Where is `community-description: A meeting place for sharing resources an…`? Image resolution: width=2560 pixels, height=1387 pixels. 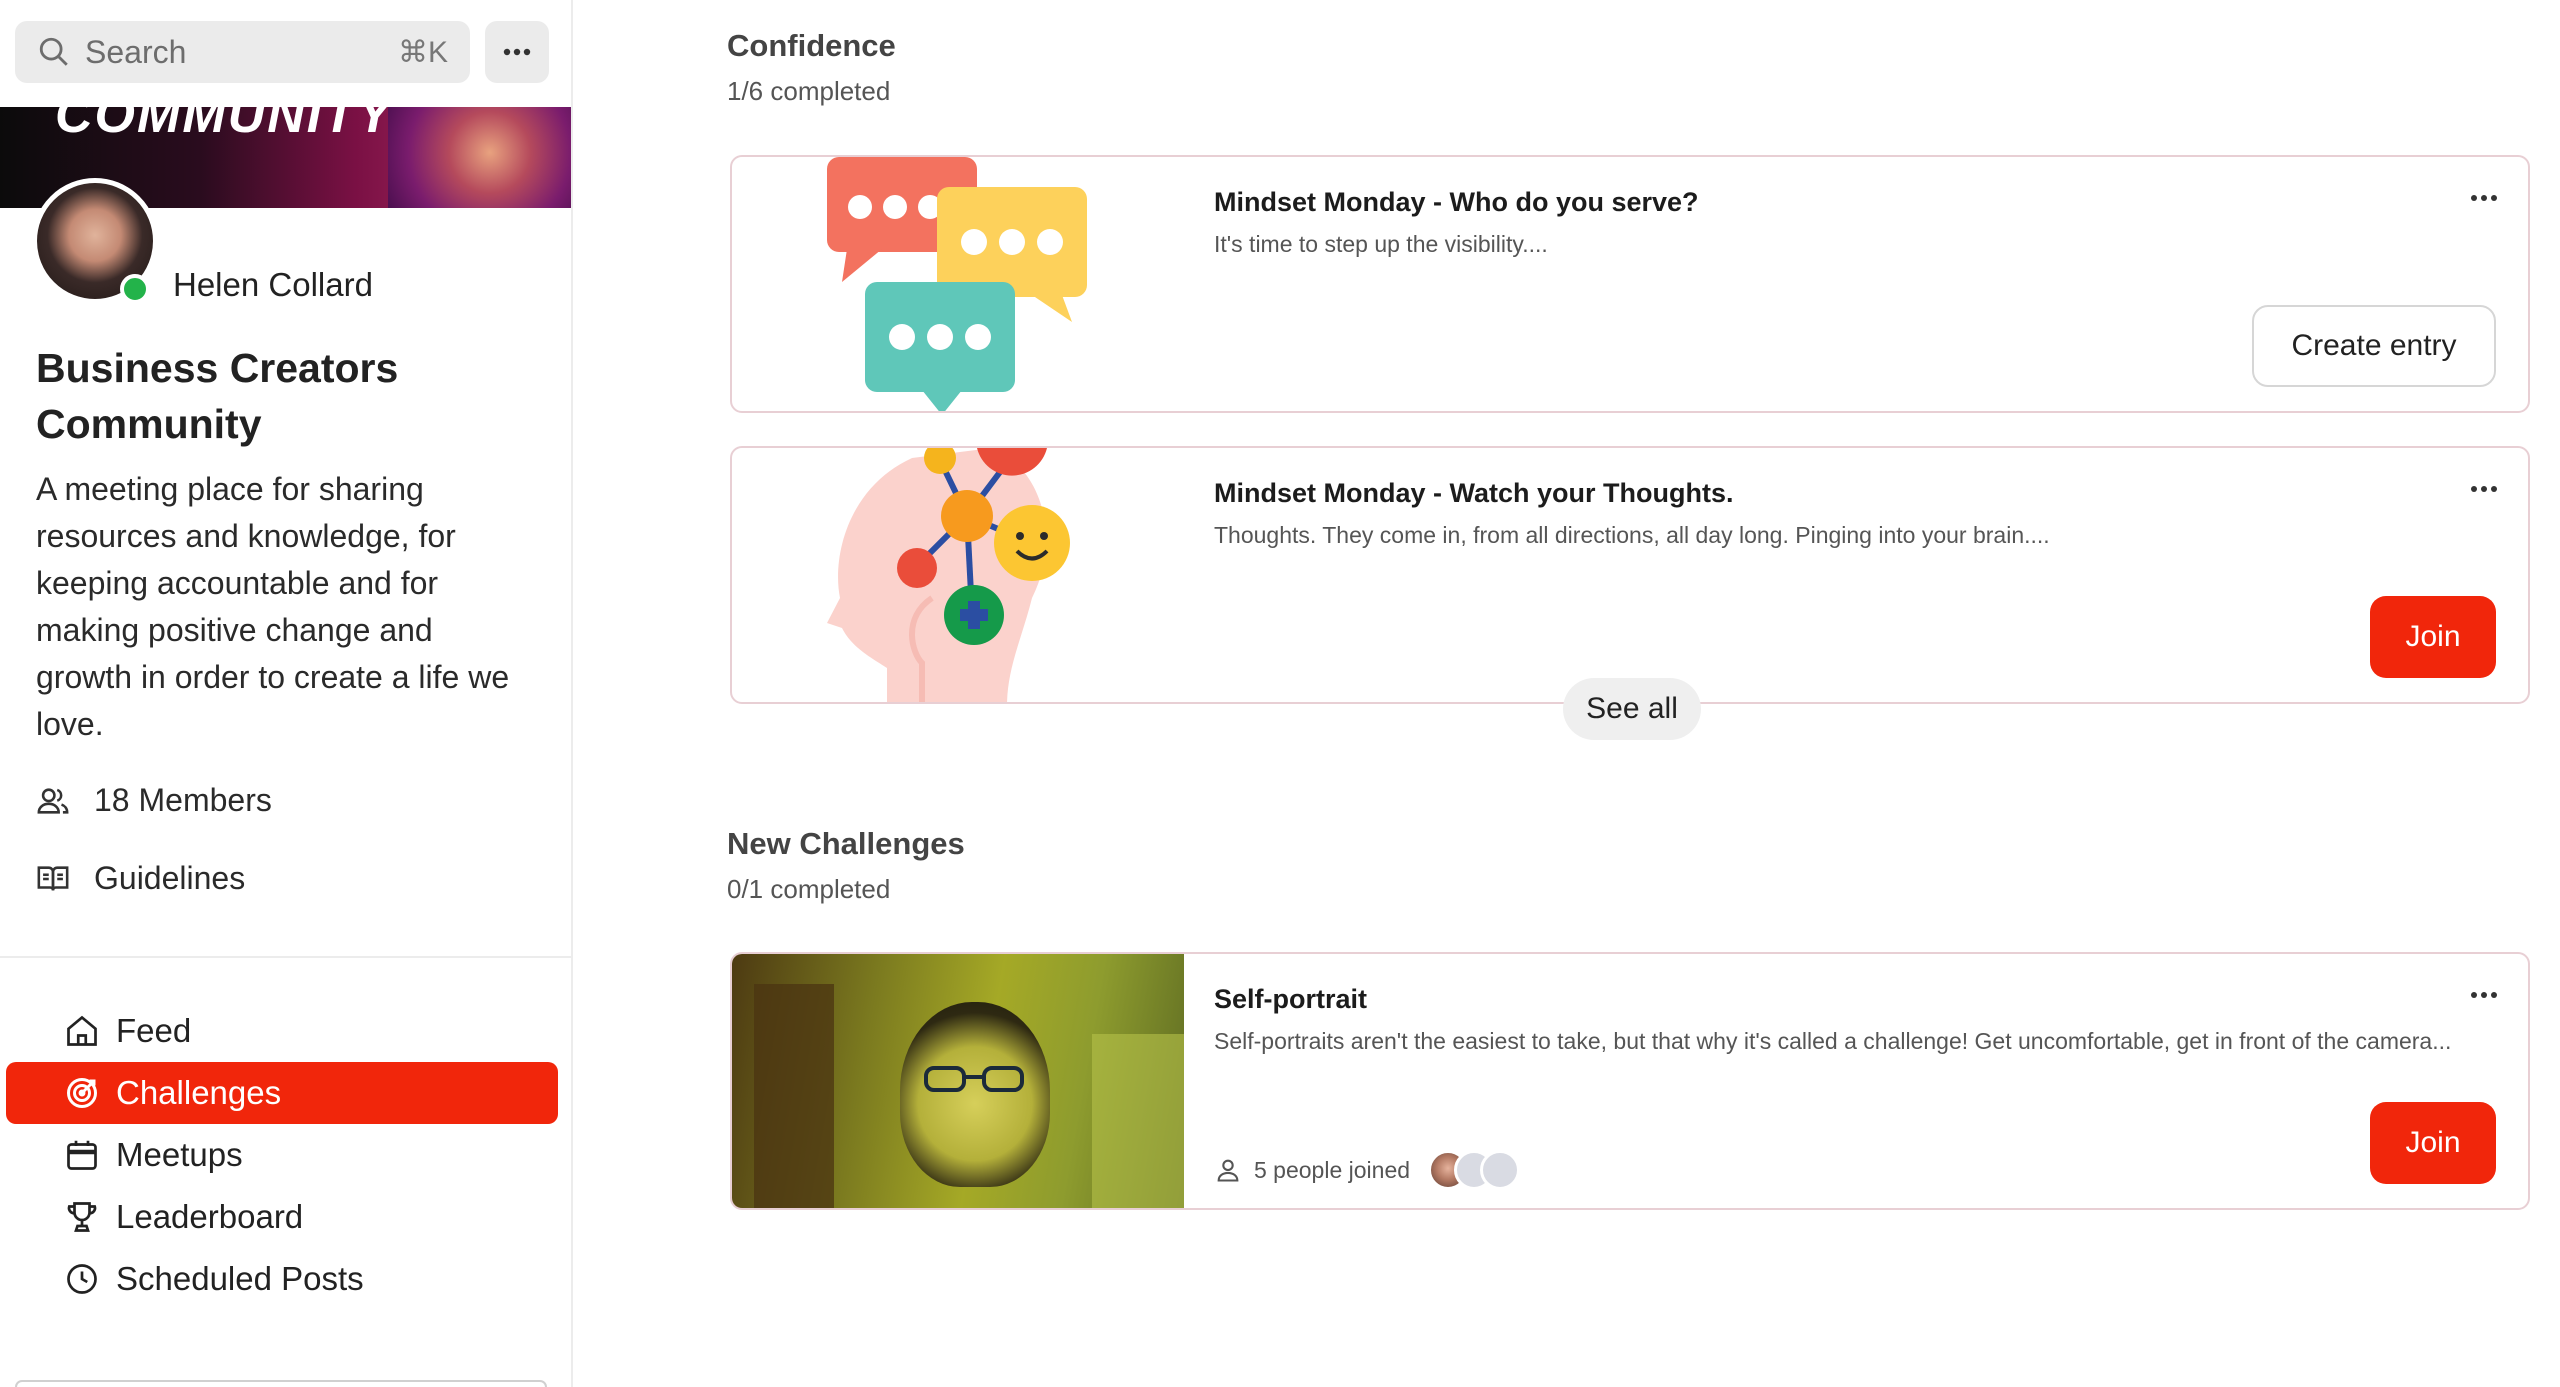 community-description: A meeting place for sharing resources an… is located at coordinates (273, 606).